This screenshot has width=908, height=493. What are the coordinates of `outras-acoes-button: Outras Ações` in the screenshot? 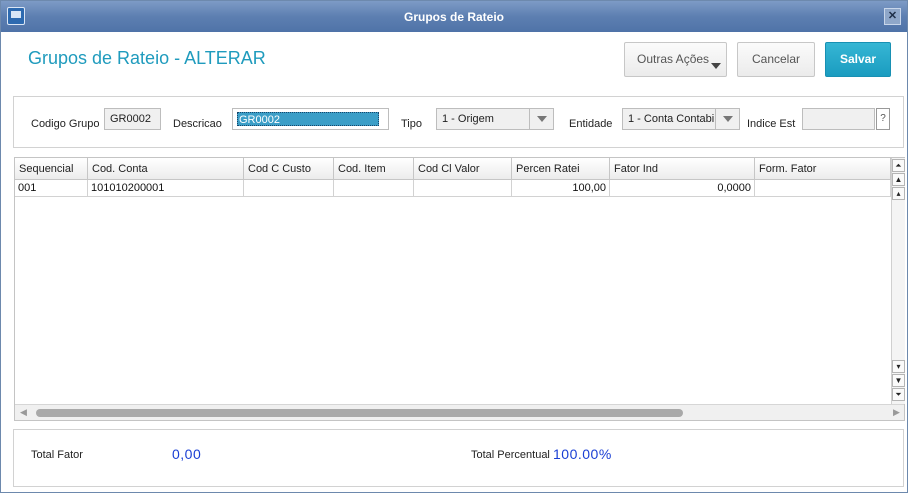 It's located at (675, 59).